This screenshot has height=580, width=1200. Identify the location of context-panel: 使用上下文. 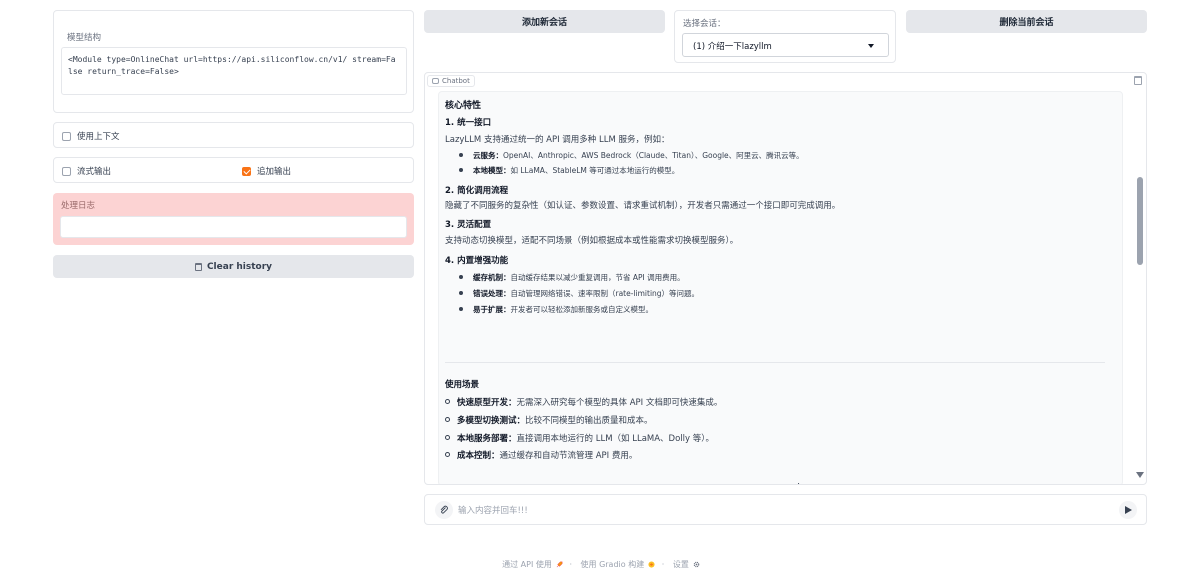
(233, 135).